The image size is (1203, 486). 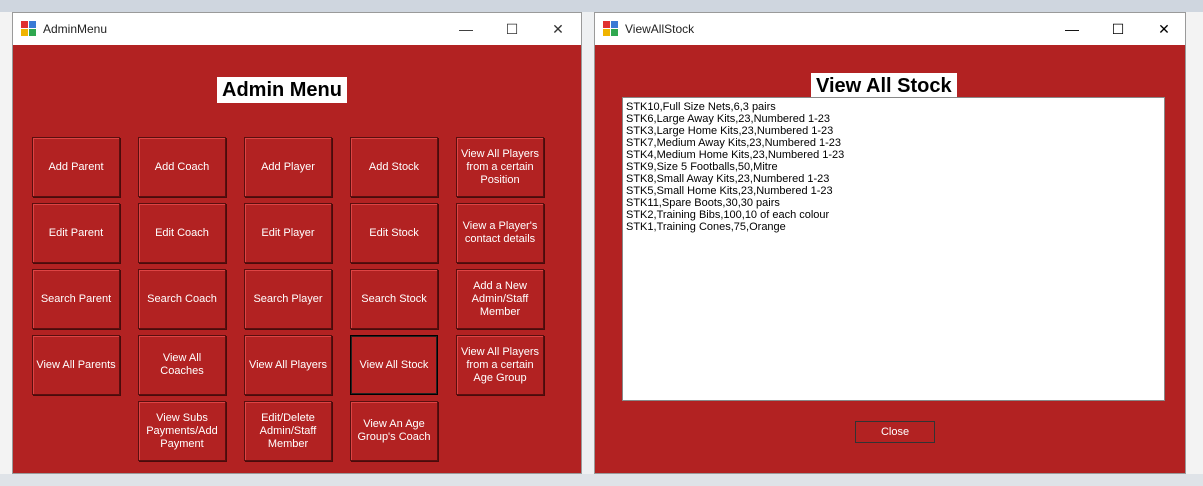 I want to click on close-button: Close, so click(x=895, y=432).